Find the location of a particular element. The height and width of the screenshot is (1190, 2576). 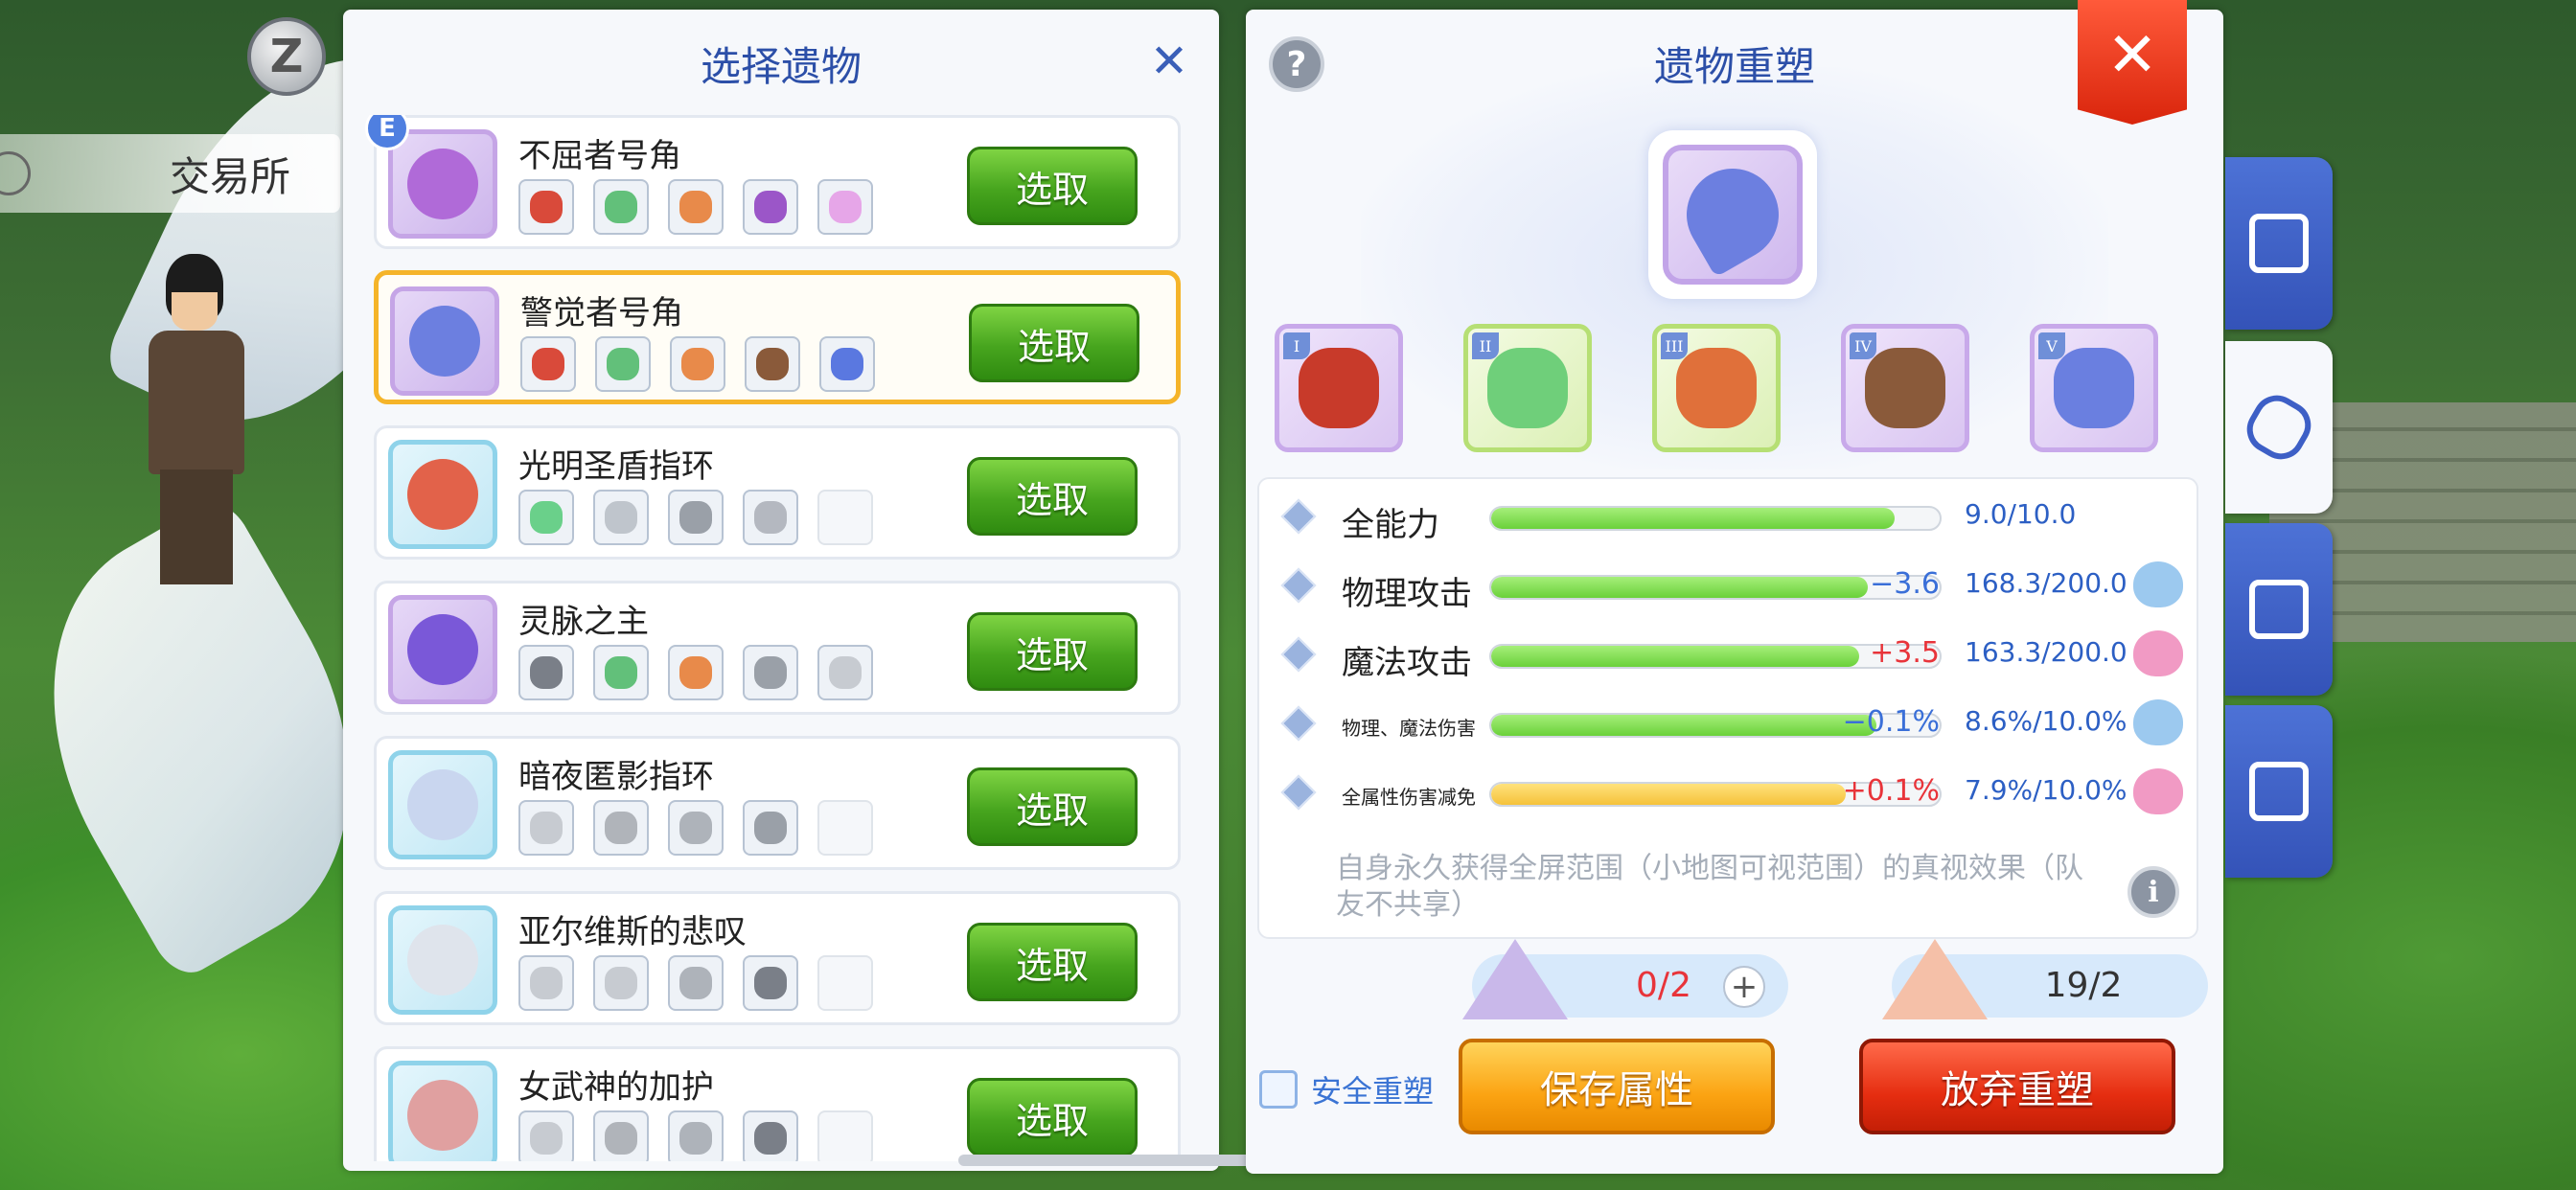

stat-value: 9.0/10.0 is located at coordinates (2021, 514).